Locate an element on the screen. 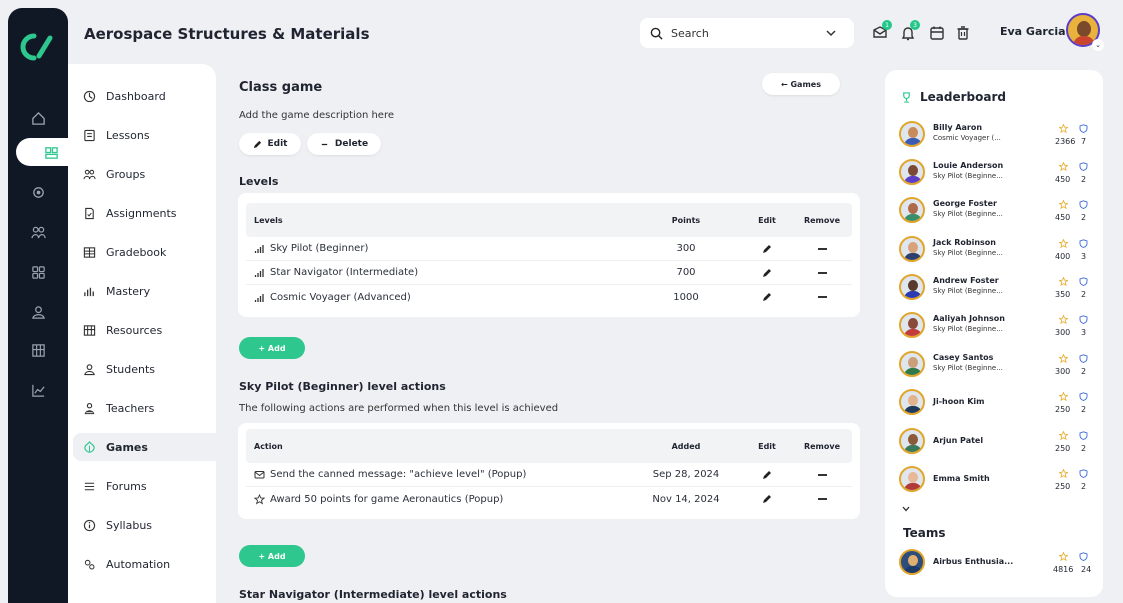 This screenshot has height=603, width=1123. table-row: Star Navigator (Intermediate) 700 is located at coordinates (549, 273).